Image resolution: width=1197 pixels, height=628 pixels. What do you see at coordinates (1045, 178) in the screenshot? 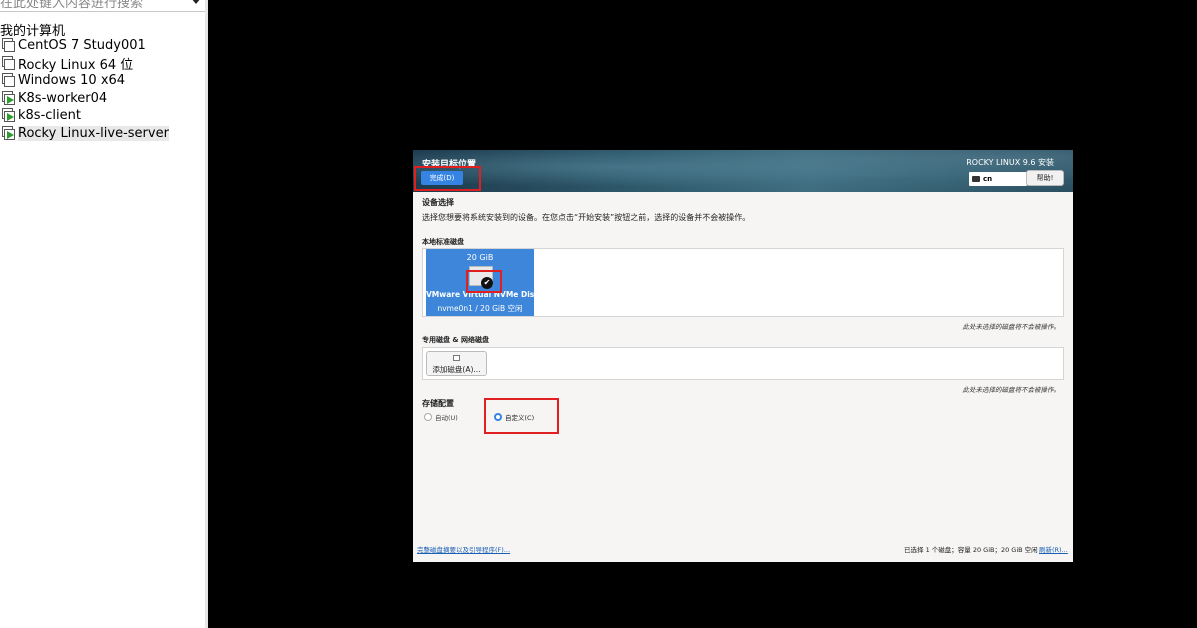
I see `help-button: 帮助!` at bounding box center [1045, 178].